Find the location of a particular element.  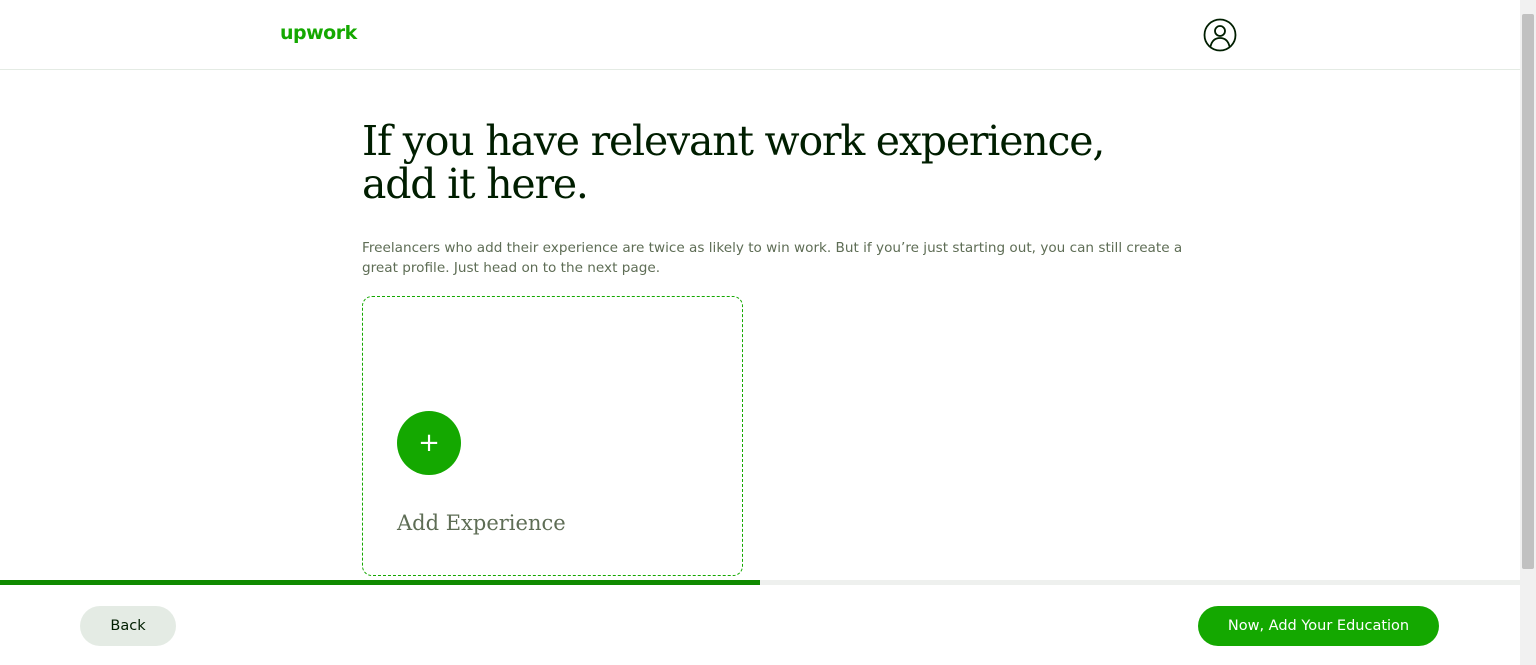

user-circle-icon is located at coordinates (1220, 35).